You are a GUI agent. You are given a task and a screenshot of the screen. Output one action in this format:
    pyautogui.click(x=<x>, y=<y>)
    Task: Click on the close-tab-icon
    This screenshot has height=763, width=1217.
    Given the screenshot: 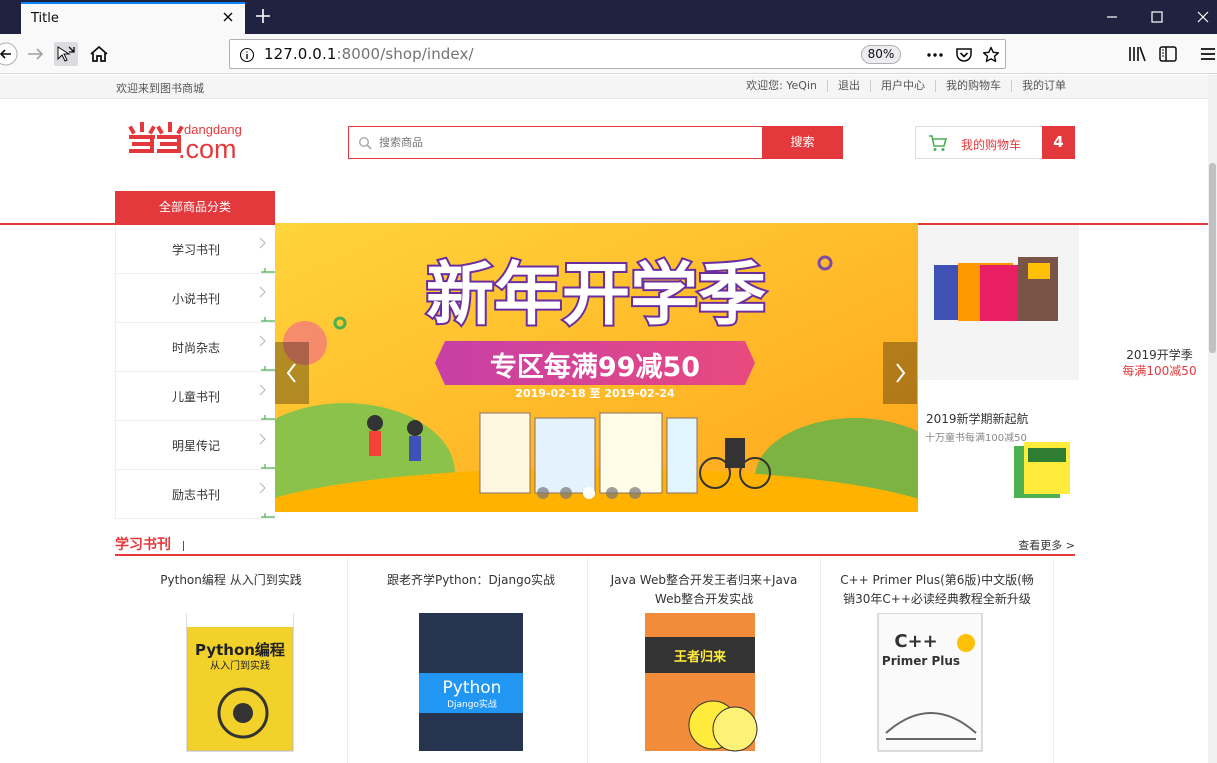 What is the action you would take?
    pyautogui.click(x=228, y=17)
    